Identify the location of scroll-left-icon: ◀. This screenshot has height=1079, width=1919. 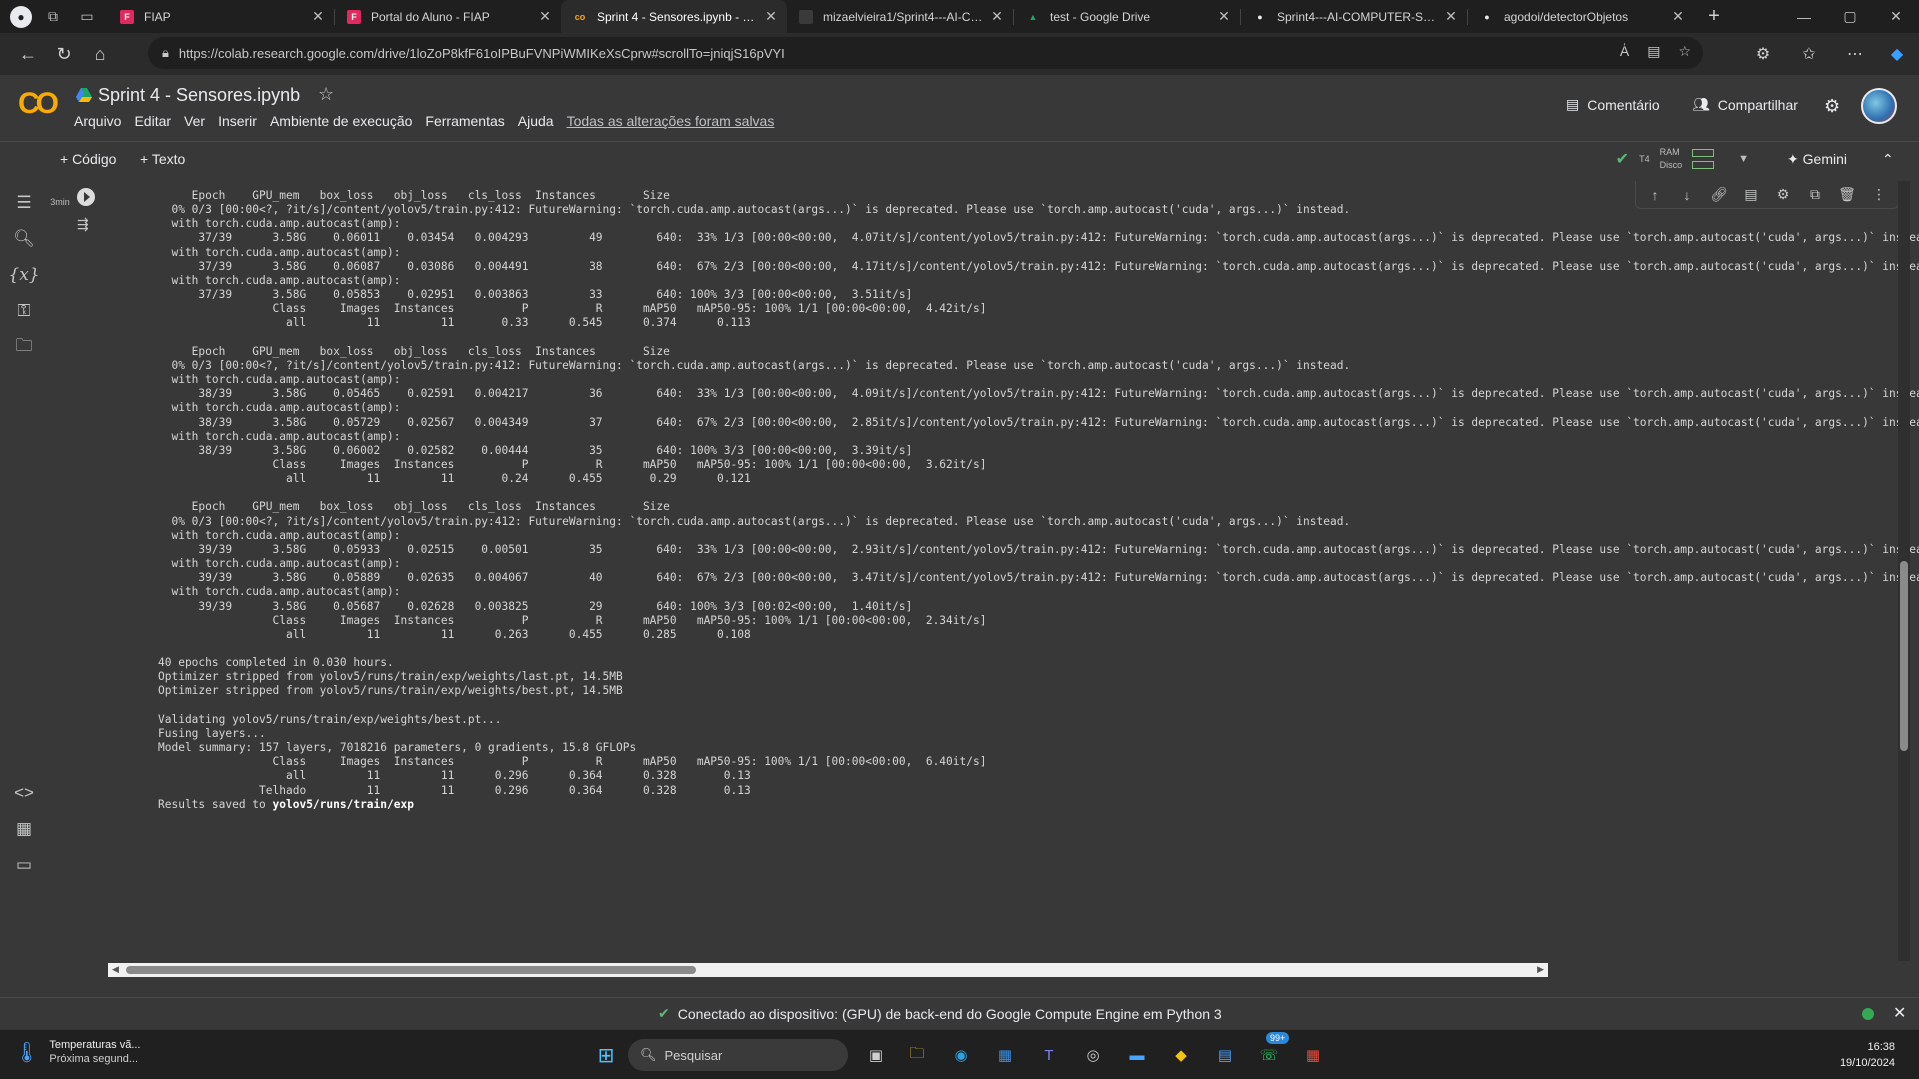
(115, 969).